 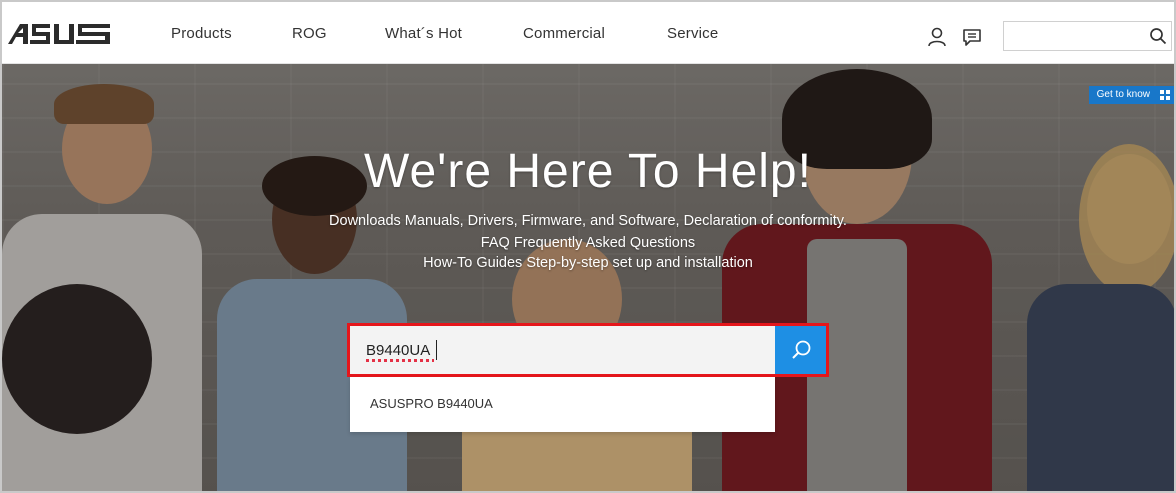 What do you see at coordinates (588, 171) in the screenshot?
I see `hero-title: We're Here To Help!` at bounding box center [588, 171].